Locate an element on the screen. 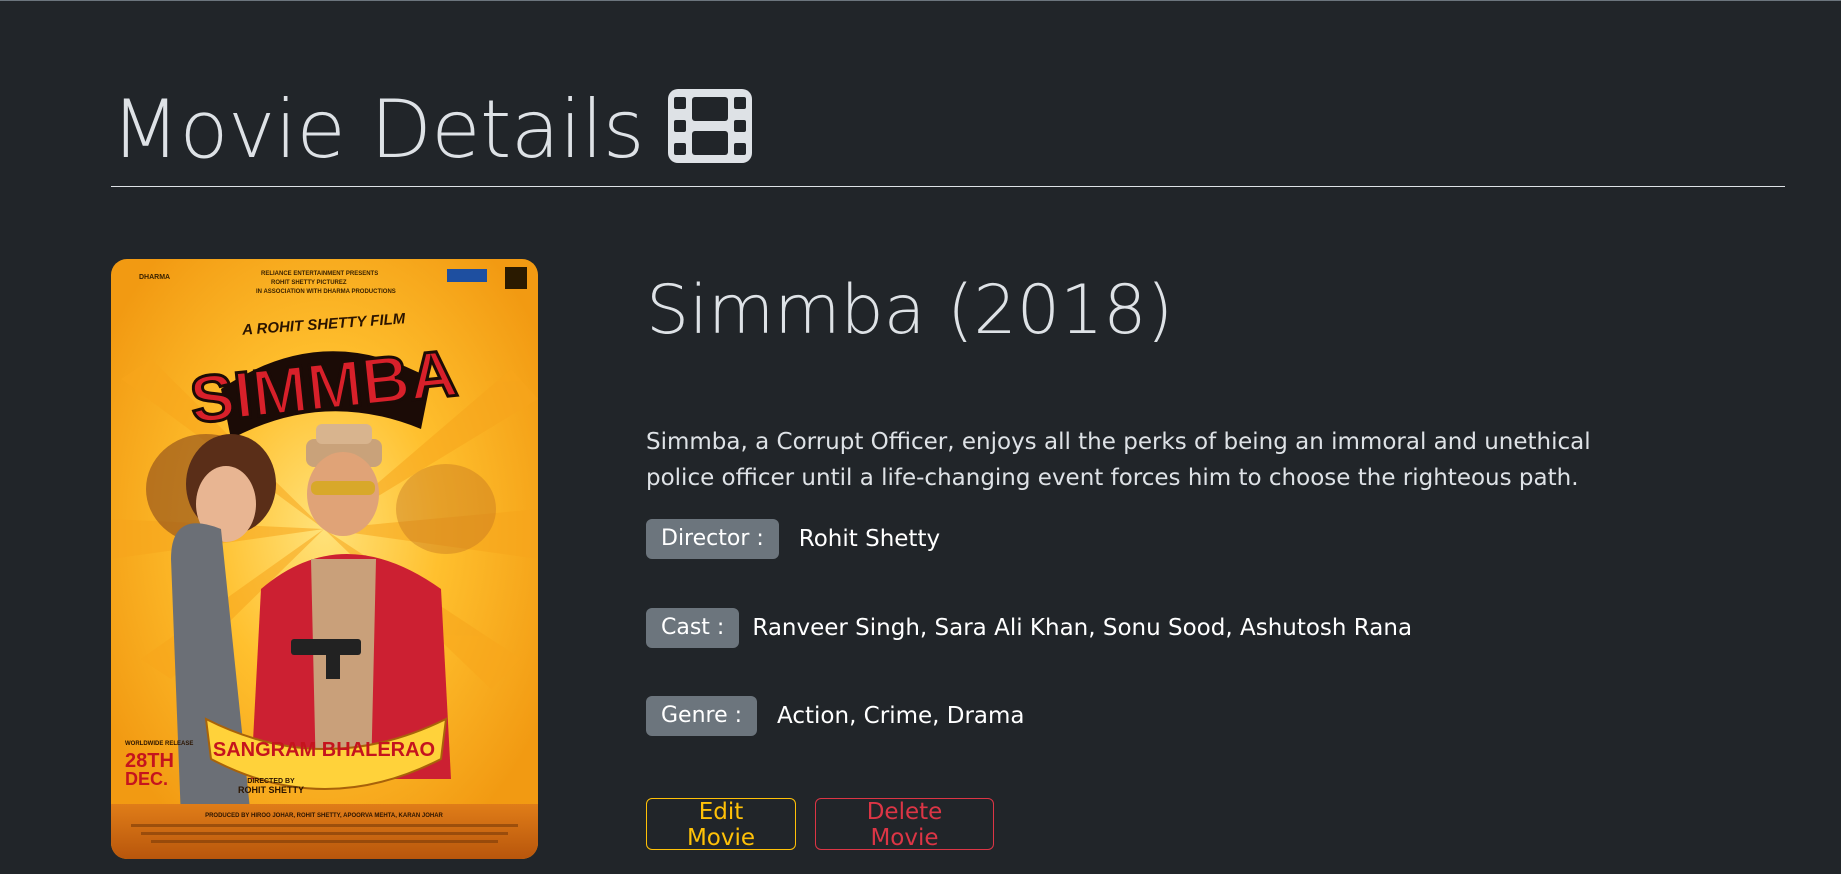  film-icon is located at coordinates (710, 126).